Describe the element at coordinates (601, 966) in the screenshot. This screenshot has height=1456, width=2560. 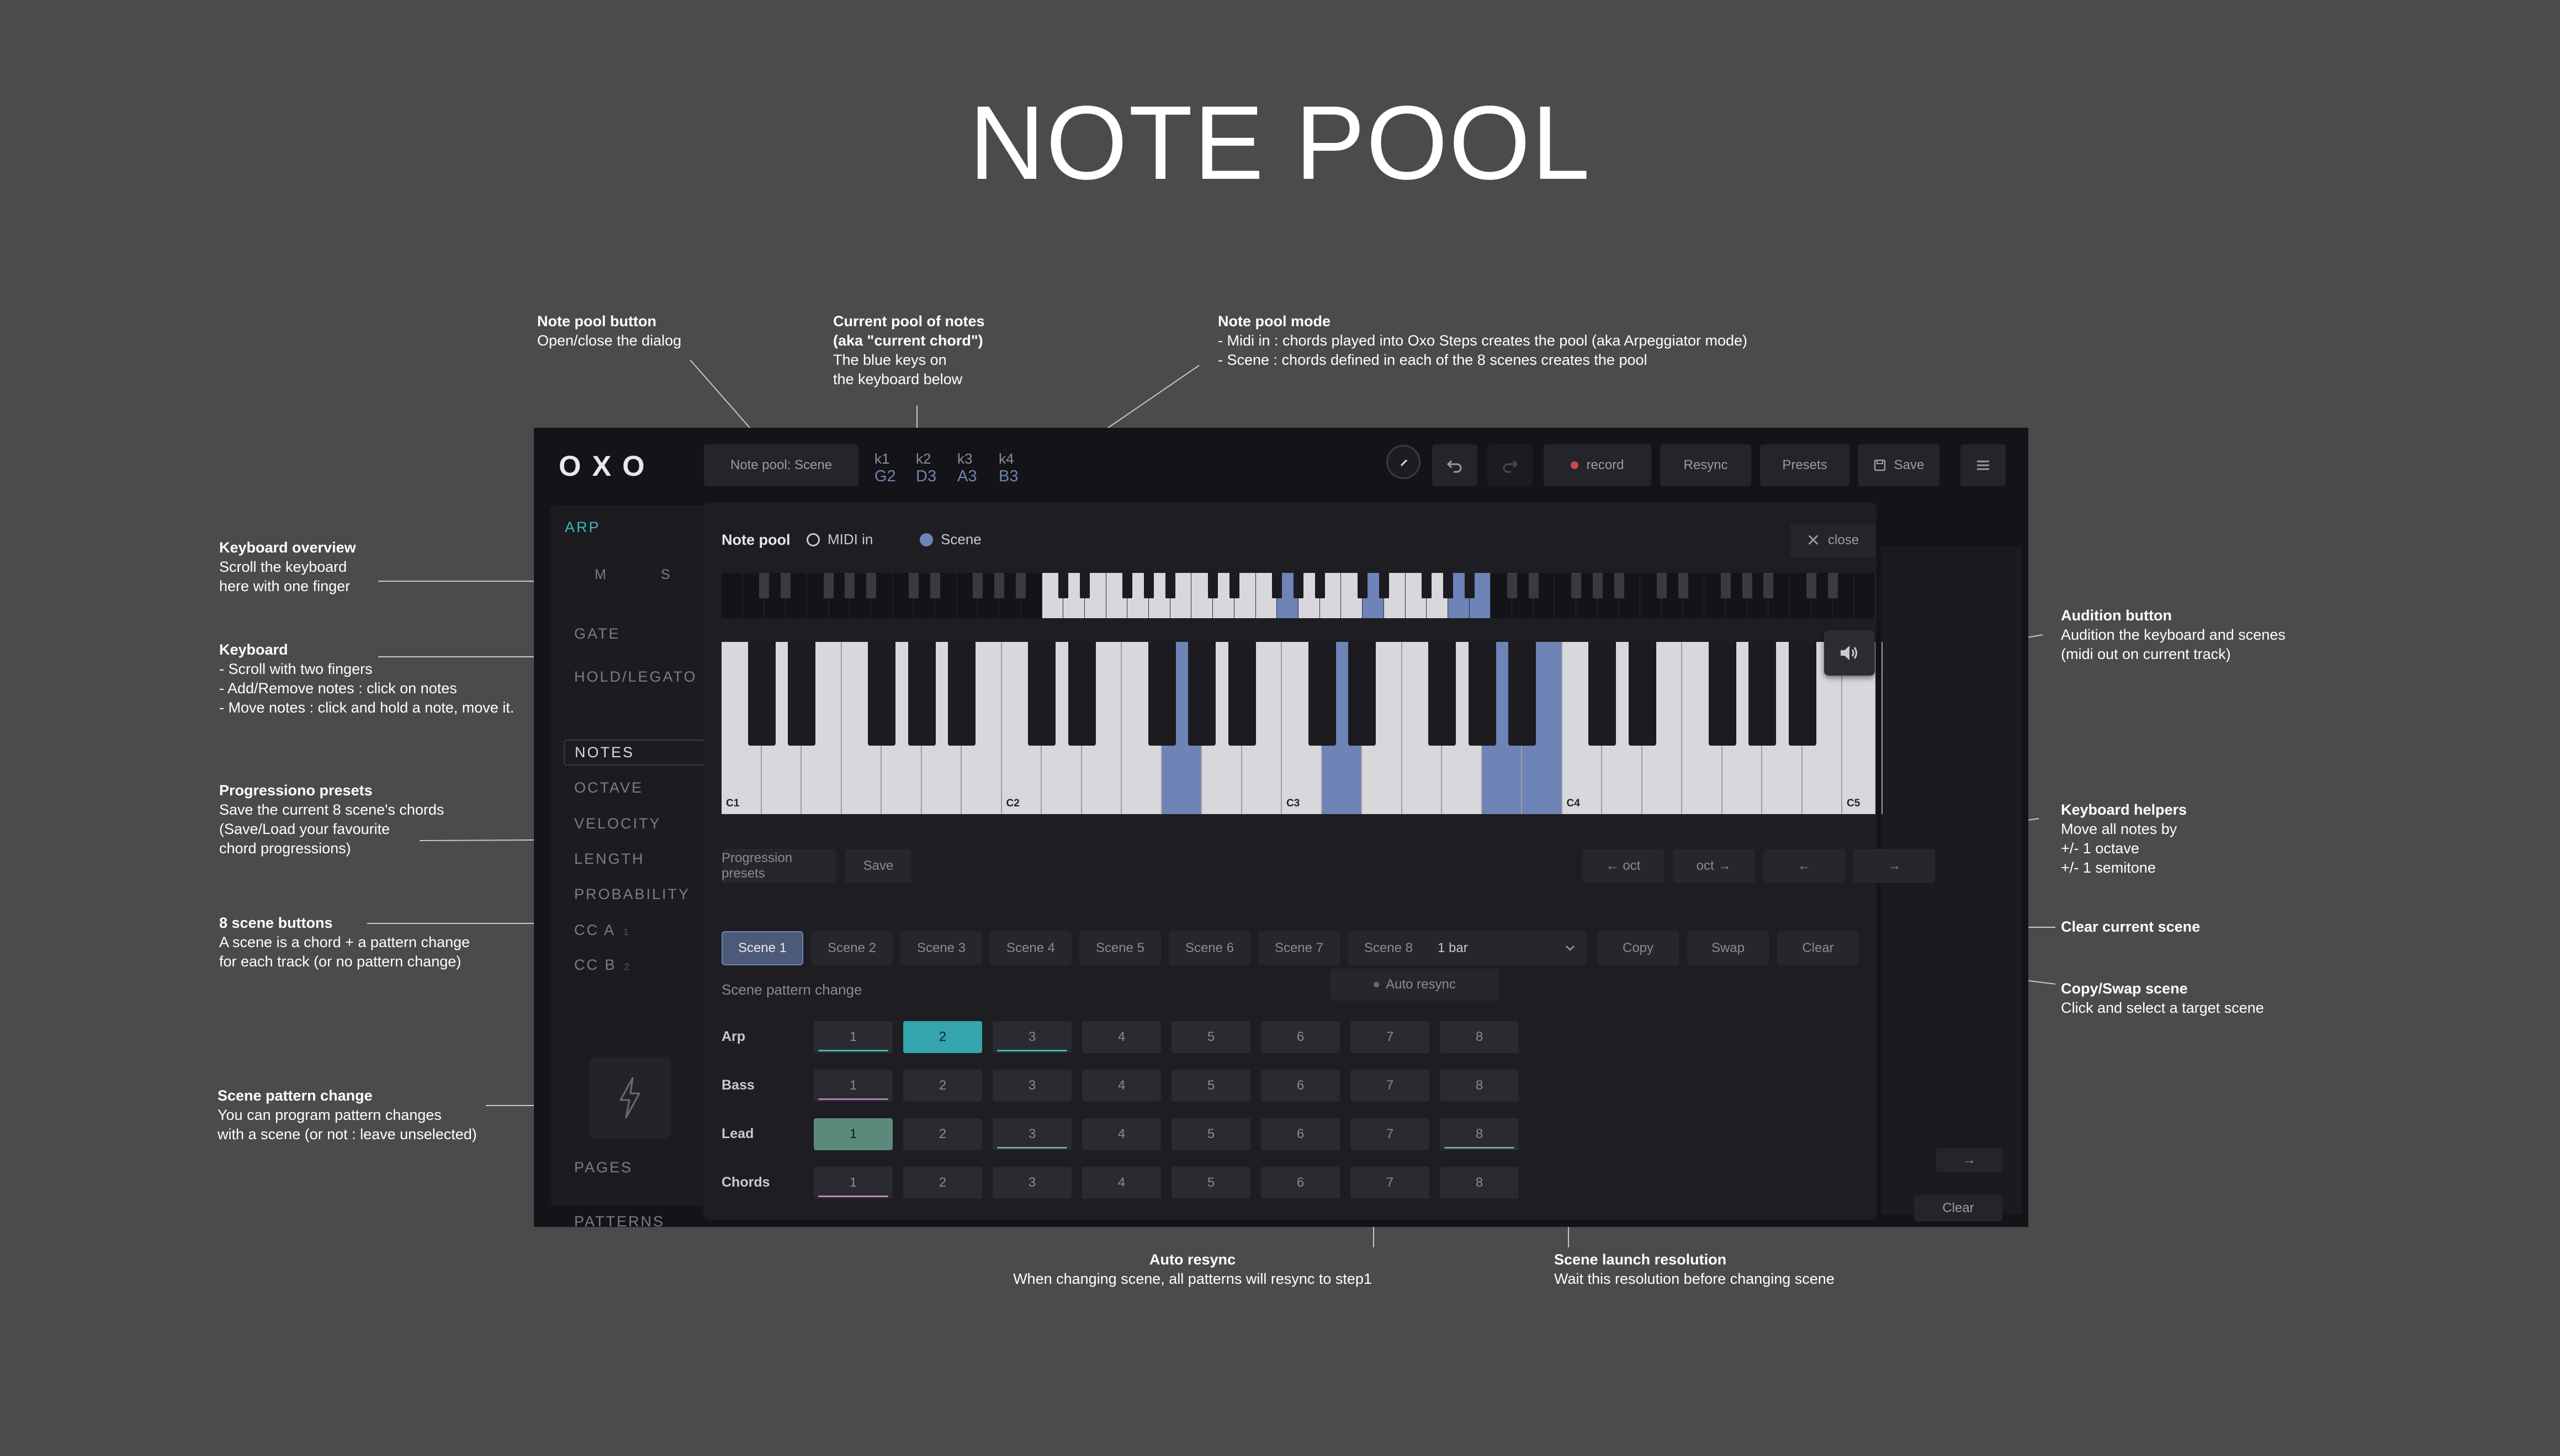
I see `sidebar-item-cc-b: CC B2` at that location.